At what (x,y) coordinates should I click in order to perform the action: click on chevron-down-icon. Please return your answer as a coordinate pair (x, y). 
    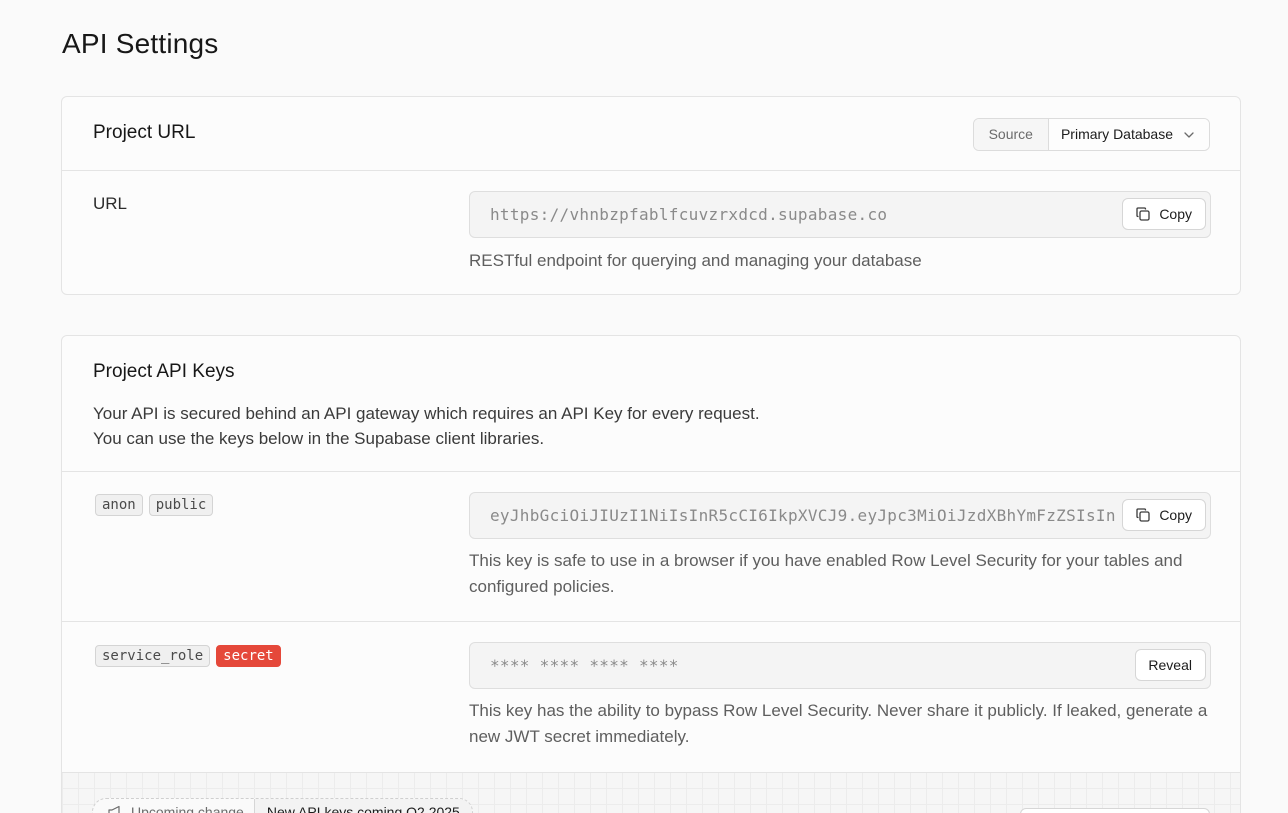
    Looking at the image, I should click on (1189, 134).